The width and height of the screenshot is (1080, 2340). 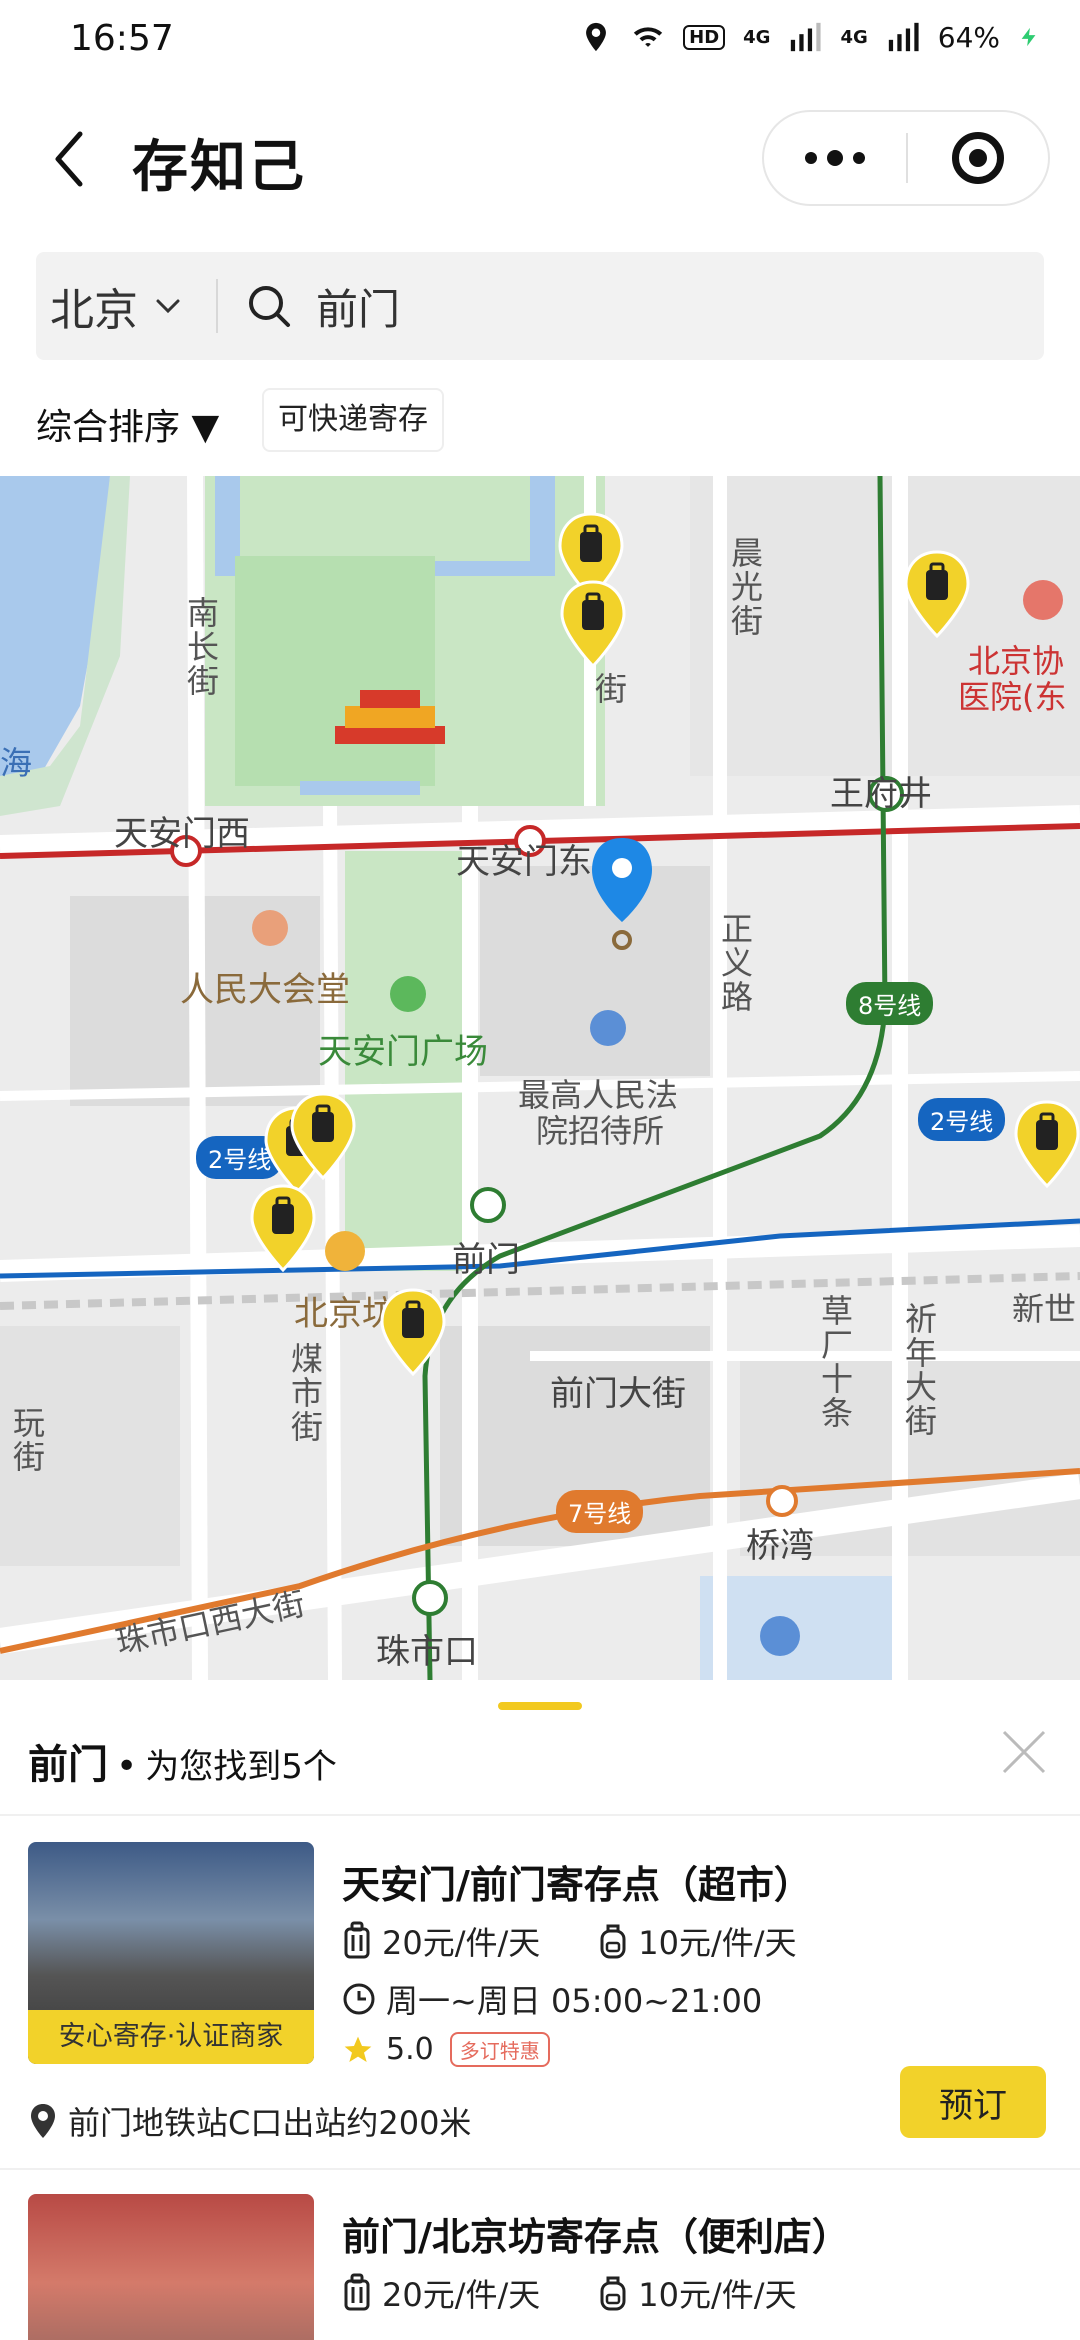 I want to click on map-label-zhushikou: 珠市口, so click(x=427, y=1652).